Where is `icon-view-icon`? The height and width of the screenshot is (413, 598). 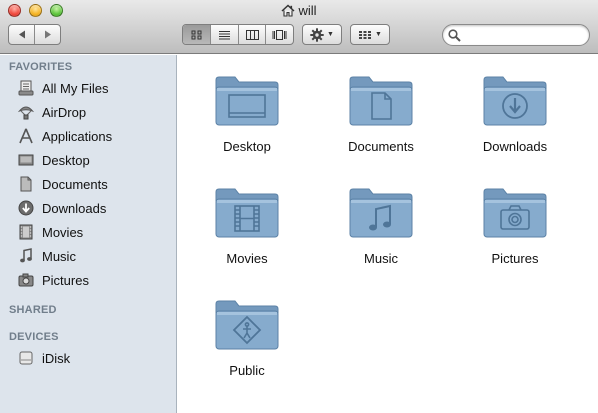
icon-view-icon is located at coordinates (196, 34).